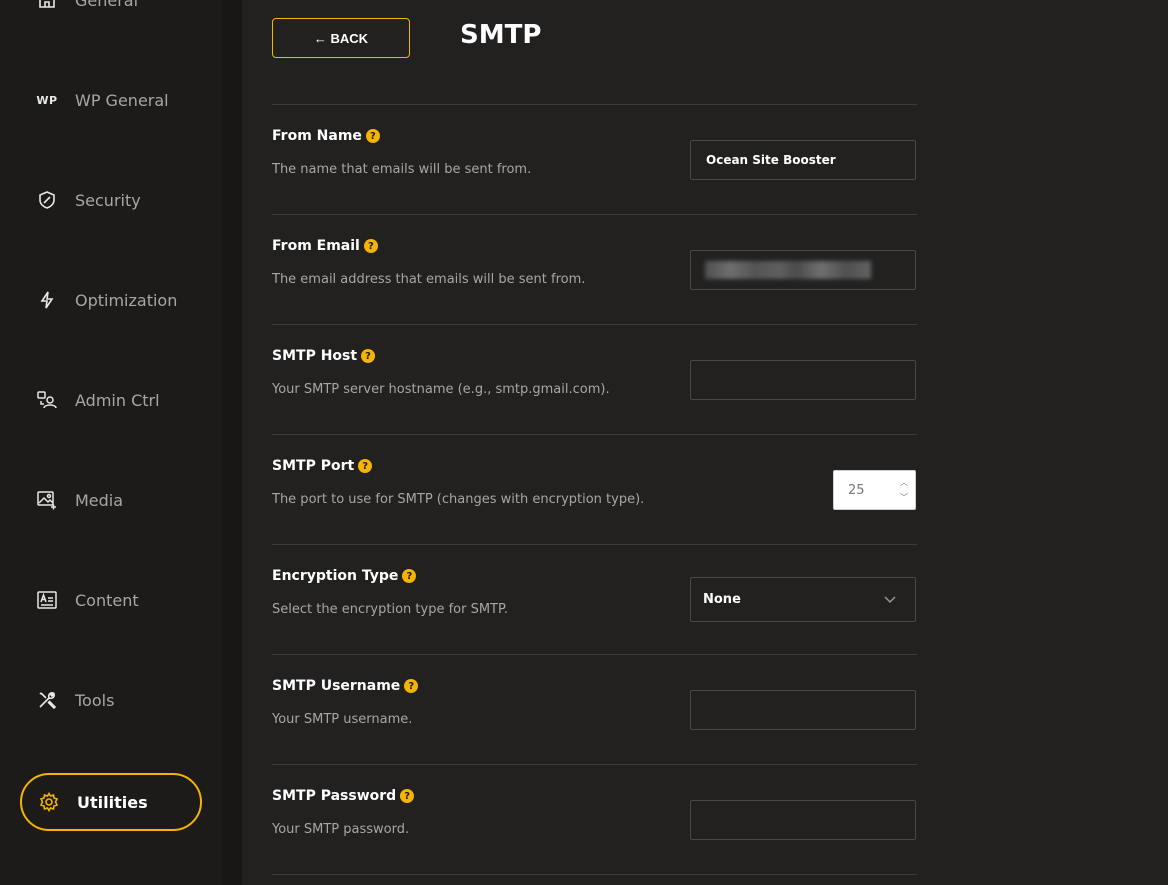  What do you see at coordinates (336, 686) in the screenshot?
I see `field-title: SMTP Username` at bounding box center [336, 686].